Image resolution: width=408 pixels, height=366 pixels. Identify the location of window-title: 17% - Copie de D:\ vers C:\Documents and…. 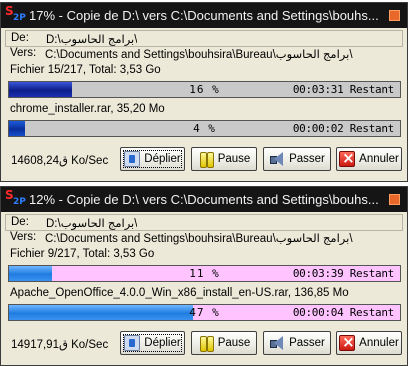
(204, 15).